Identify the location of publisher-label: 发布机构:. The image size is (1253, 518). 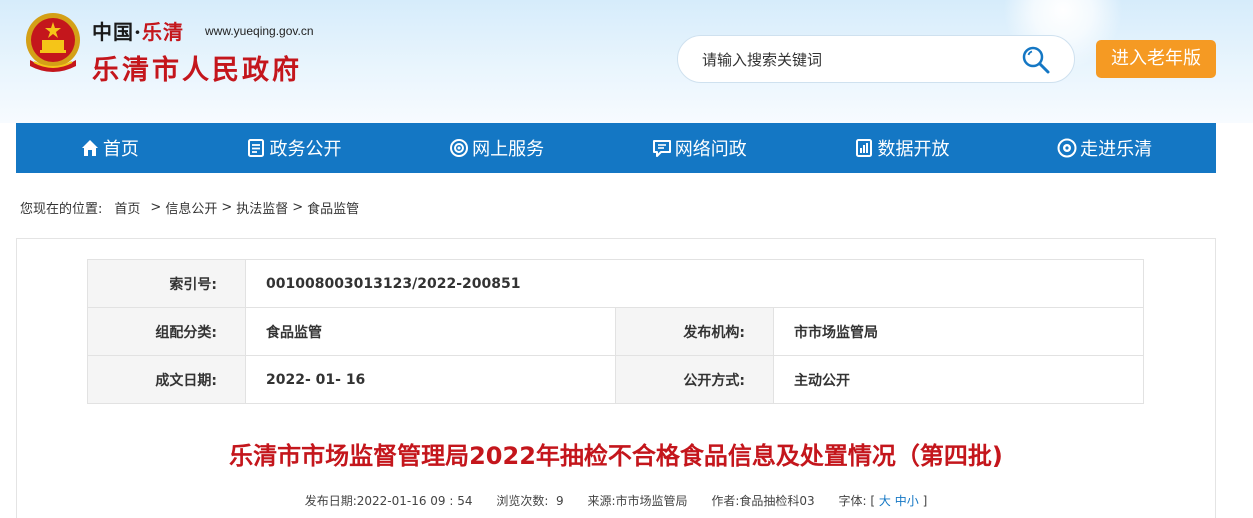
(694, 331).